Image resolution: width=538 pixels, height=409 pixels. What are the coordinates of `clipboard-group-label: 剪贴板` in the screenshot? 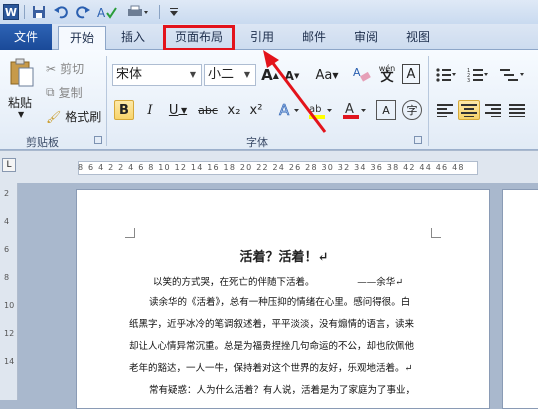 It's located at (42, 142).